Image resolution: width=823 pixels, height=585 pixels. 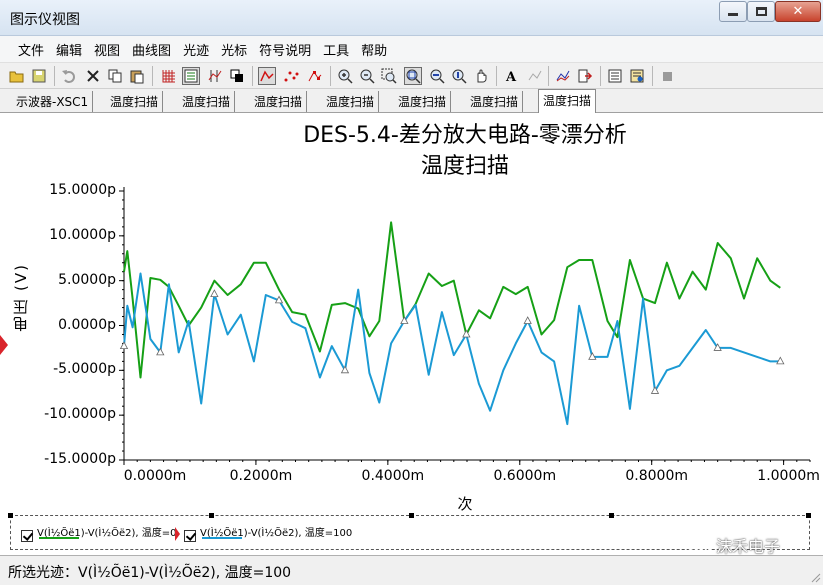 I want to click on zoom-full-icon, so click(x=389, y=76).